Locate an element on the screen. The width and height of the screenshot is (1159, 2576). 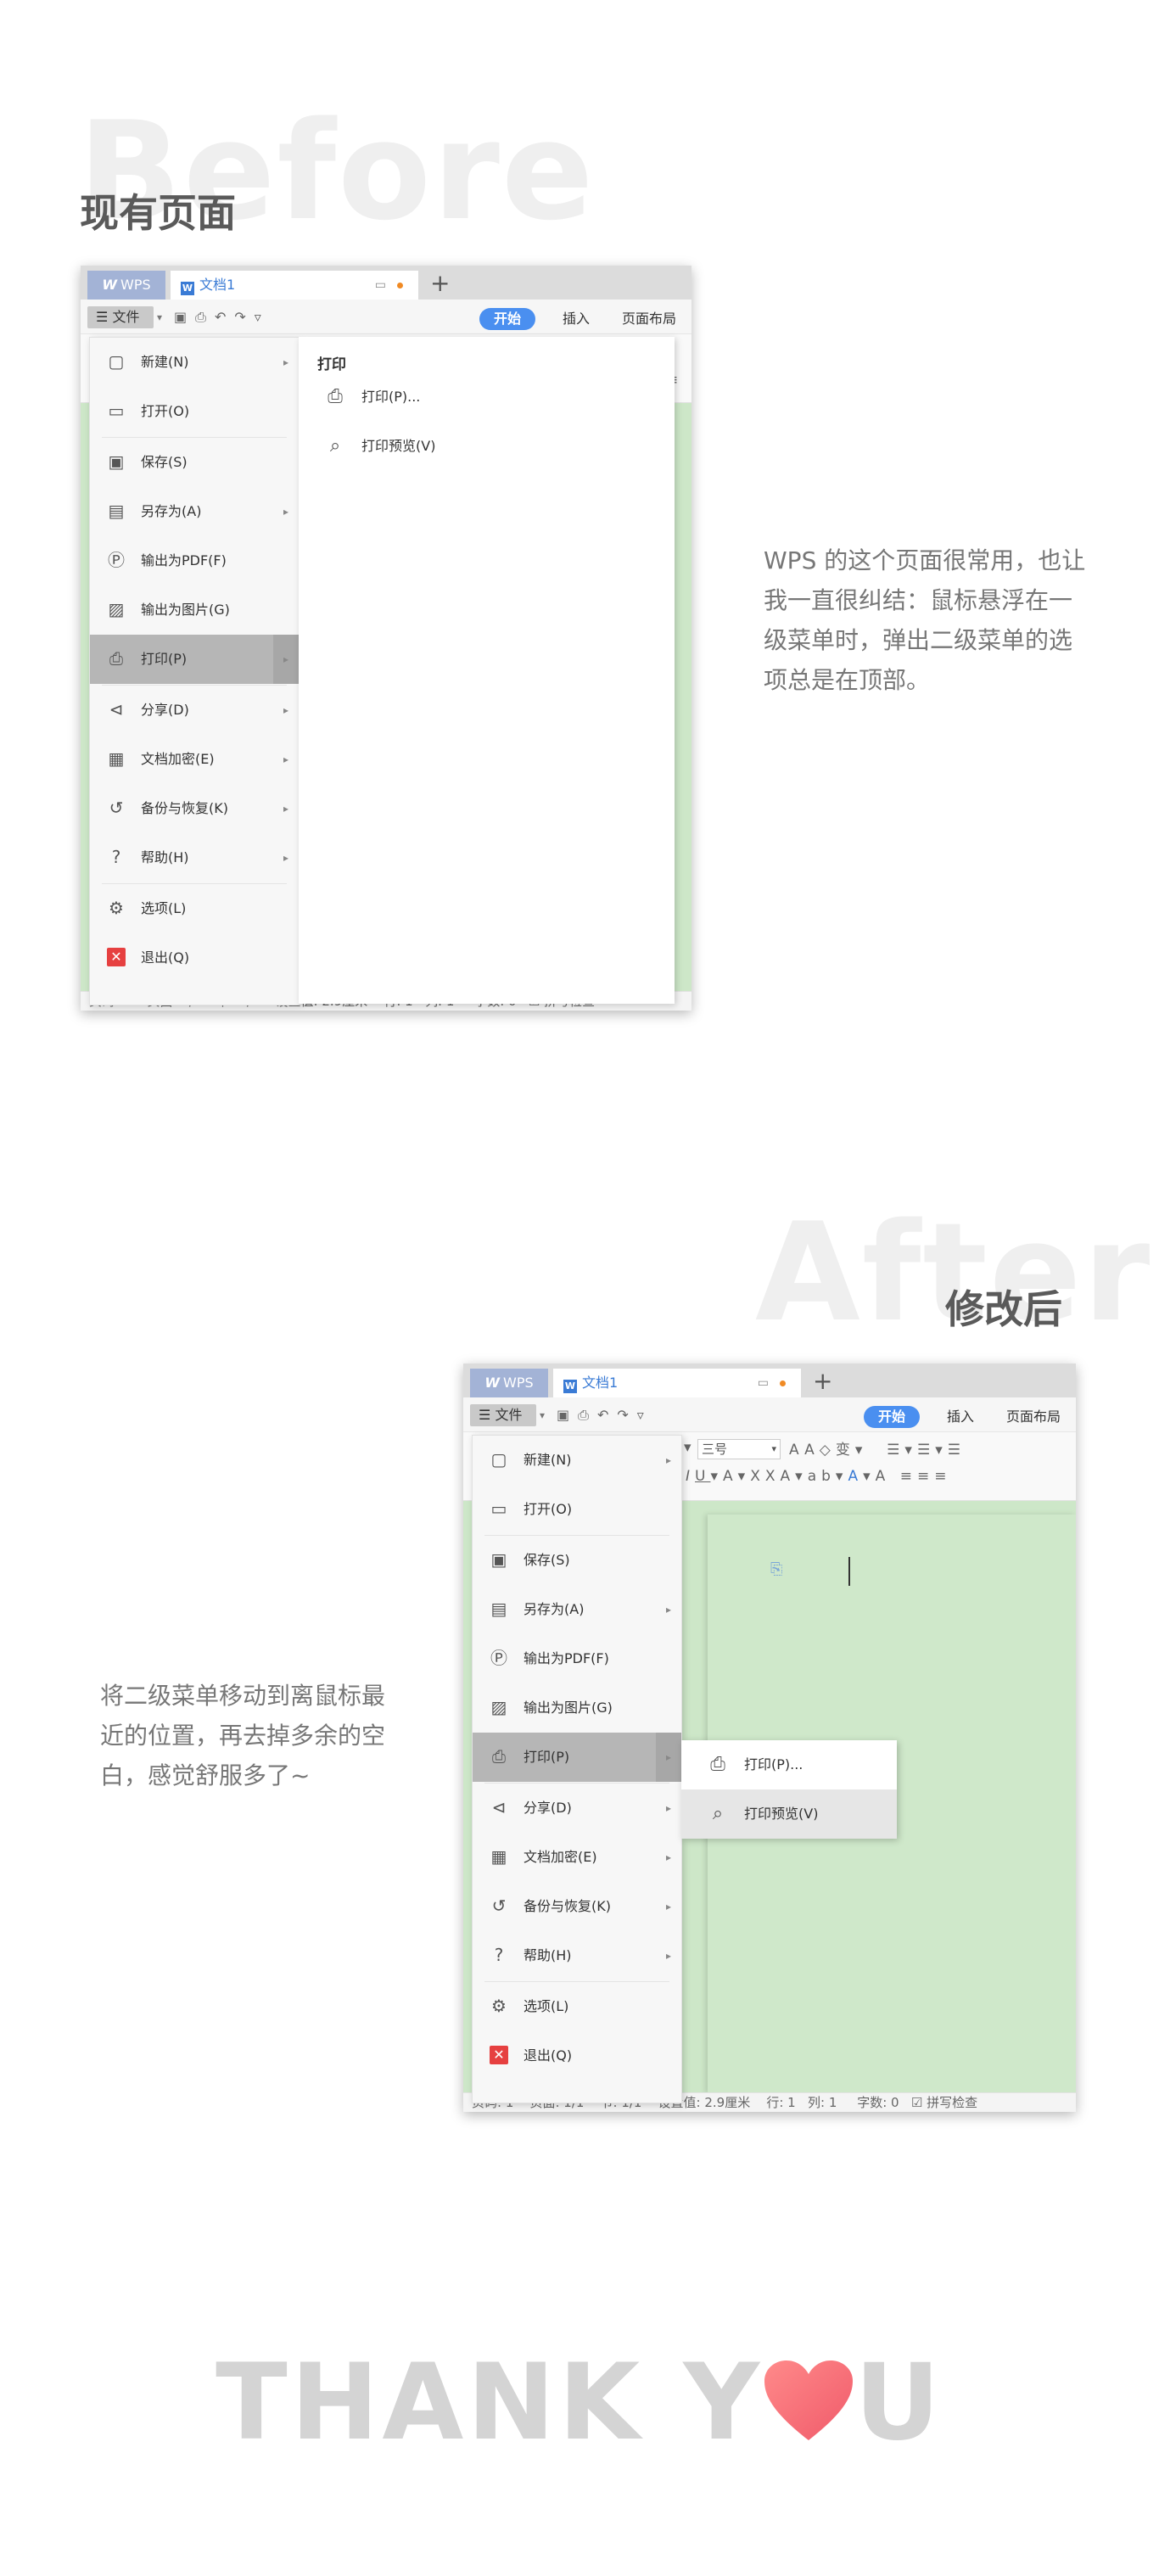
char-shading-icon: A is located at coordinates (883, 1476).